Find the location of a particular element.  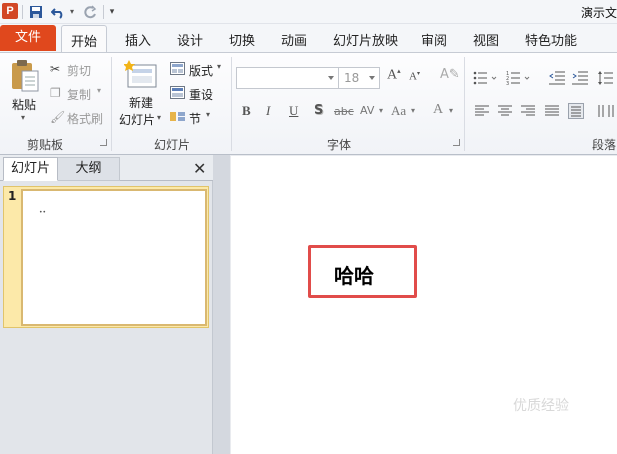

layout-button: 版式 is located at coordinates (201, 70).